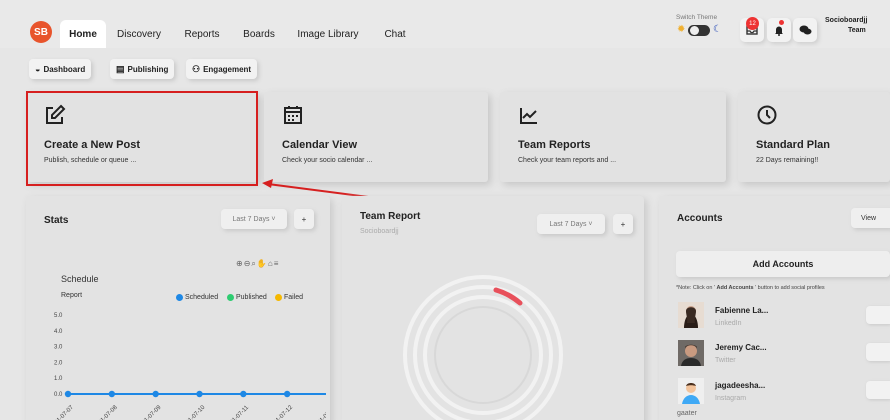 This screenshot has height=420, width=890. Describe the element at coordinates (752, 23) in the screenshot. I see `notification-count-badge: 12` at that location.